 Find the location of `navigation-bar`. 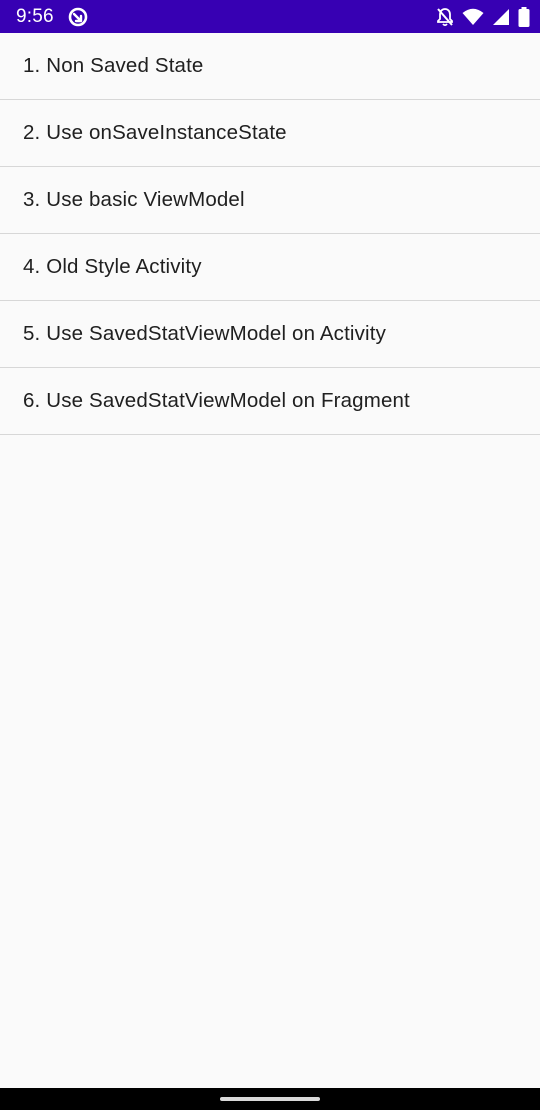

navigation-bar is located at coordinates (270, 1099).